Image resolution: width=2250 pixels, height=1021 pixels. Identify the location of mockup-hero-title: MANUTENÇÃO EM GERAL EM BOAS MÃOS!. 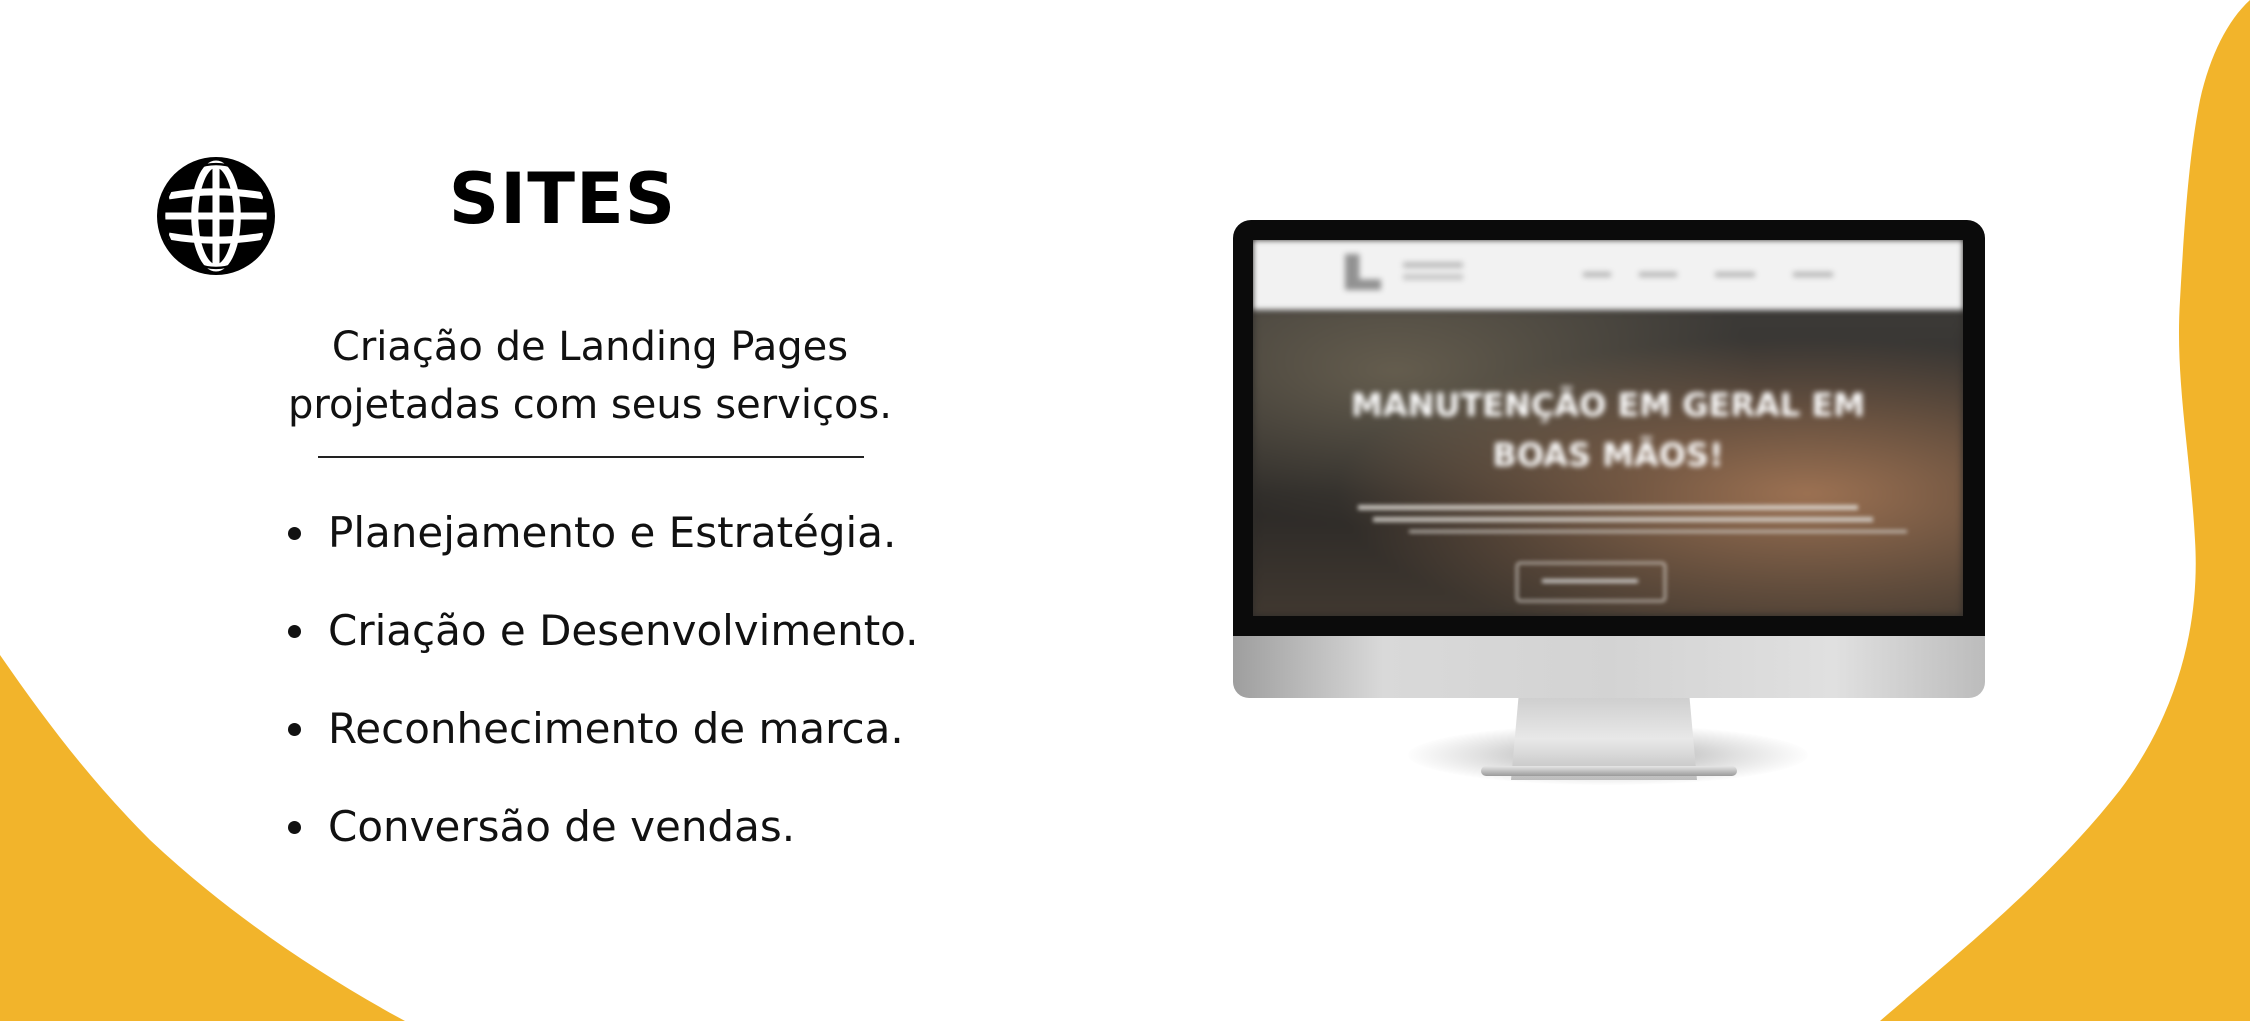
(1608, 430).